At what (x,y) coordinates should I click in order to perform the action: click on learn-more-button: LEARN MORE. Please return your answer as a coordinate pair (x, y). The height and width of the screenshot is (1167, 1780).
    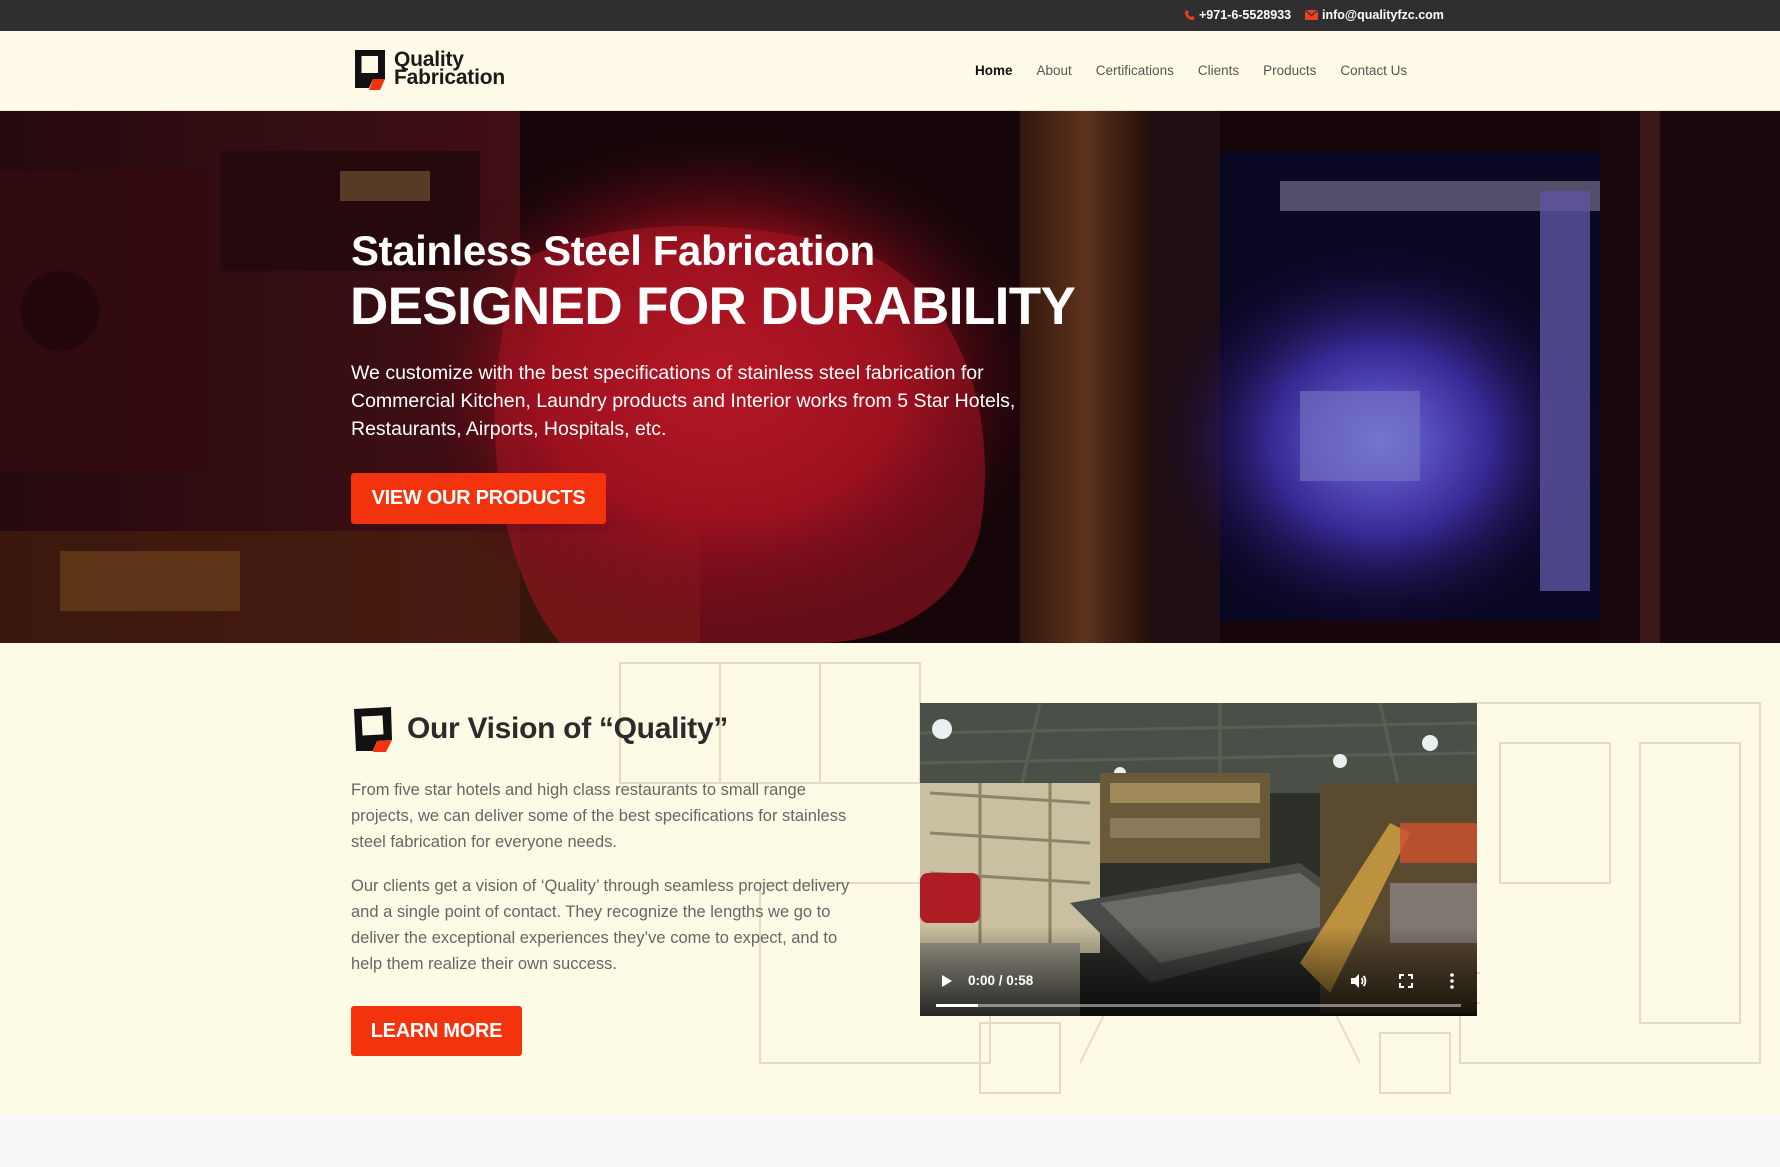
    Looking at the image, I should click on (436, 1031).